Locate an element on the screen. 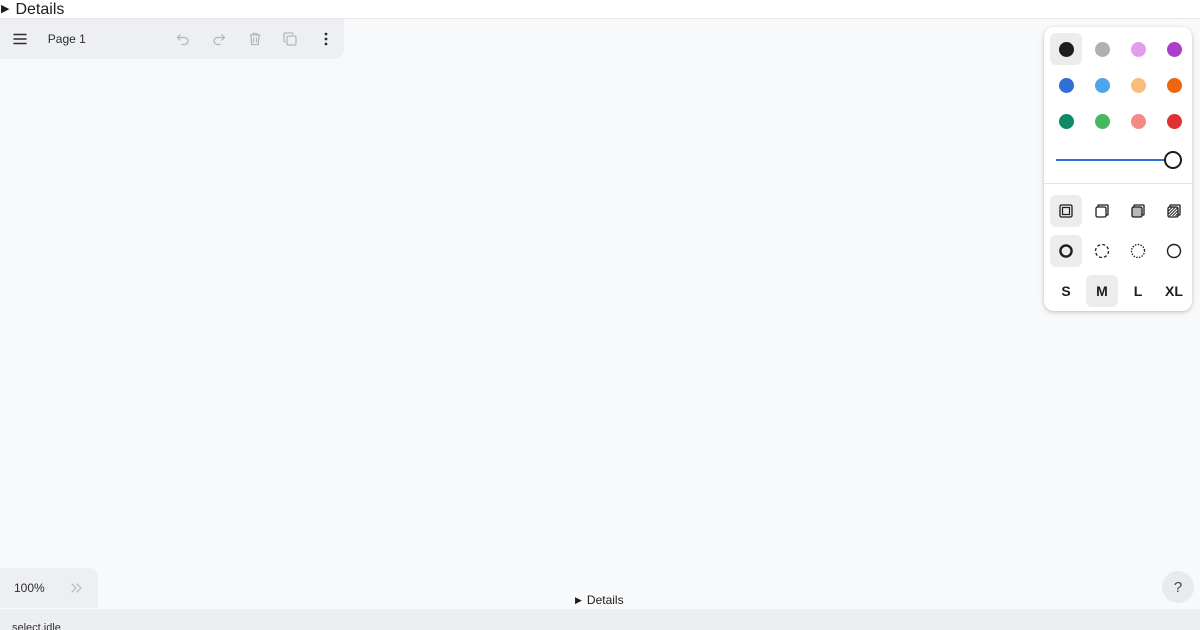 Image resolution: width=1200 pixels, height=630 pixels. redo-button is located at coordinates (219, 39).